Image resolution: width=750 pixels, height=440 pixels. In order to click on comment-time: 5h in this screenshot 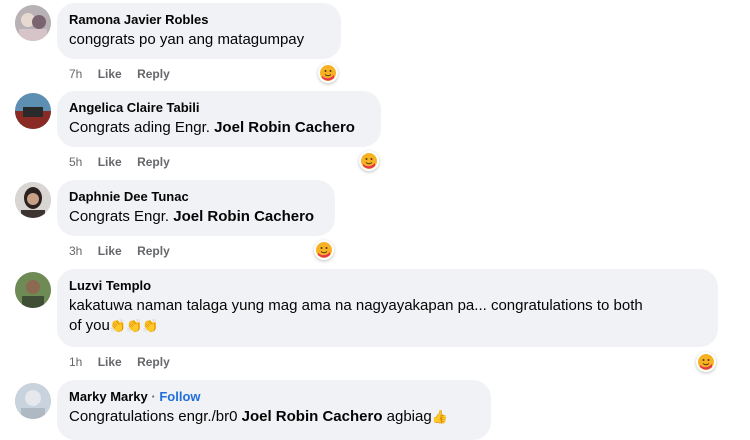, I will do `click(75, 162)`.